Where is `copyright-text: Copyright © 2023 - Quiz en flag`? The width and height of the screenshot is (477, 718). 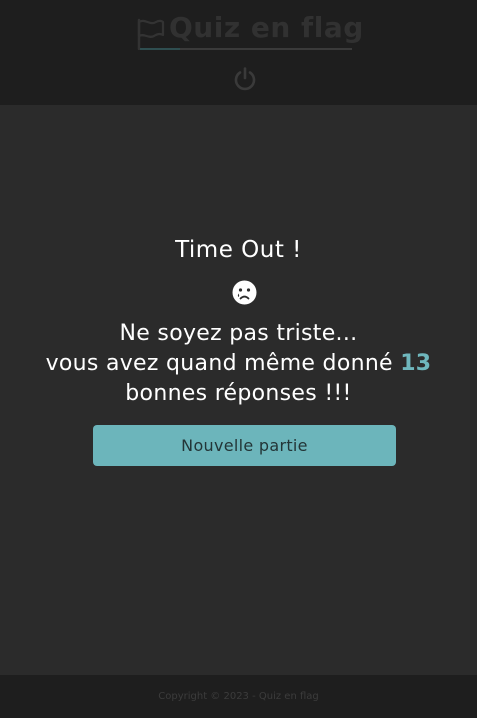
copyright-text: Copyright © 2023 - Quiz en flag is located at coordinates (238, 696).